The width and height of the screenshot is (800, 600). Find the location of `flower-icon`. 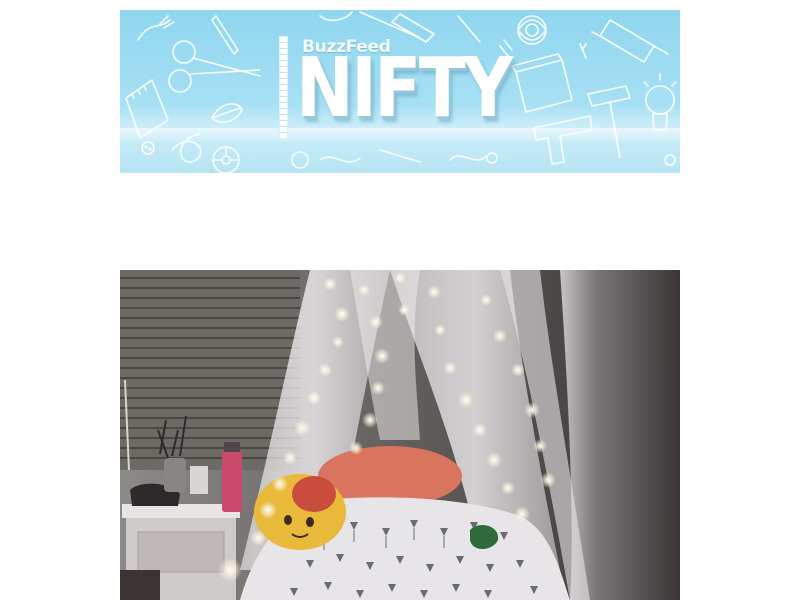

flower-icon is located at coordinates (226, 159).